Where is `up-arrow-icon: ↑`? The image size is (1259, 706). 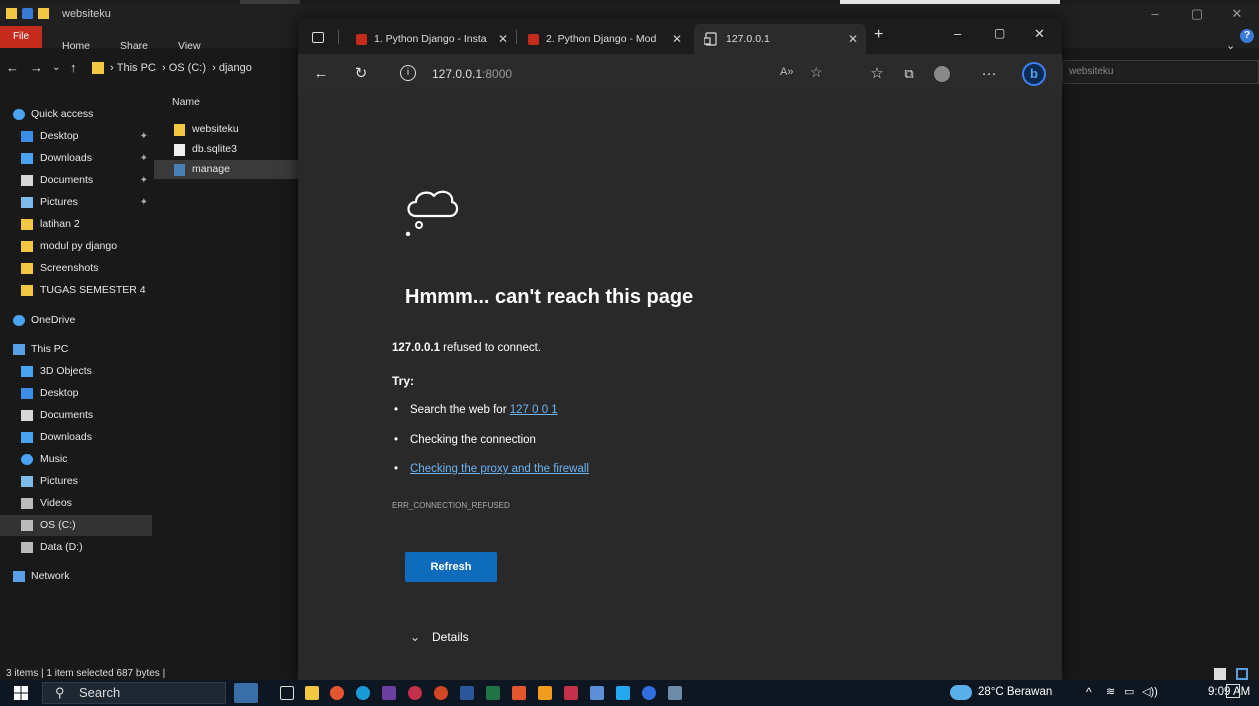 up-arrow-icon: ↑ is located at coordinates (73, 67).